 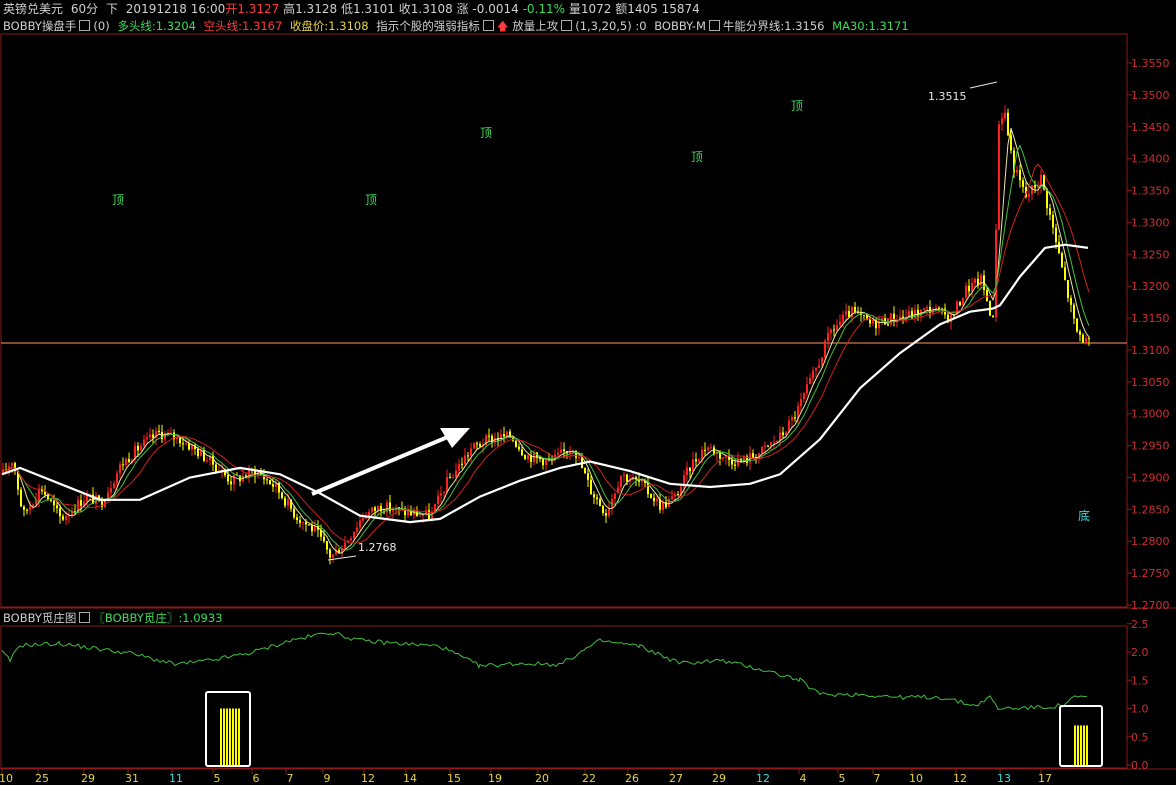 I want to click on date-tick-label: 6, so click(x=256, y=778).